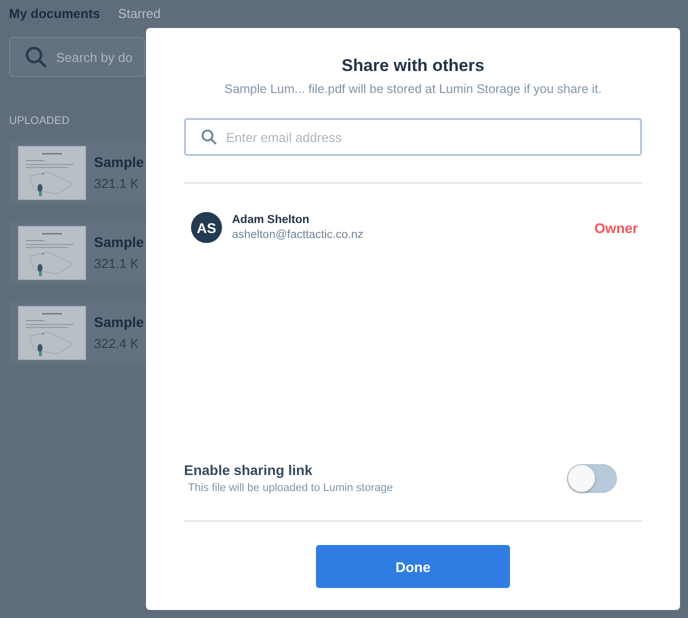 The height and width of the screenshot is (618, 688). Describe the element at coordinates (206, 227) in the screenshot. I see `avatar: AS` at that location.